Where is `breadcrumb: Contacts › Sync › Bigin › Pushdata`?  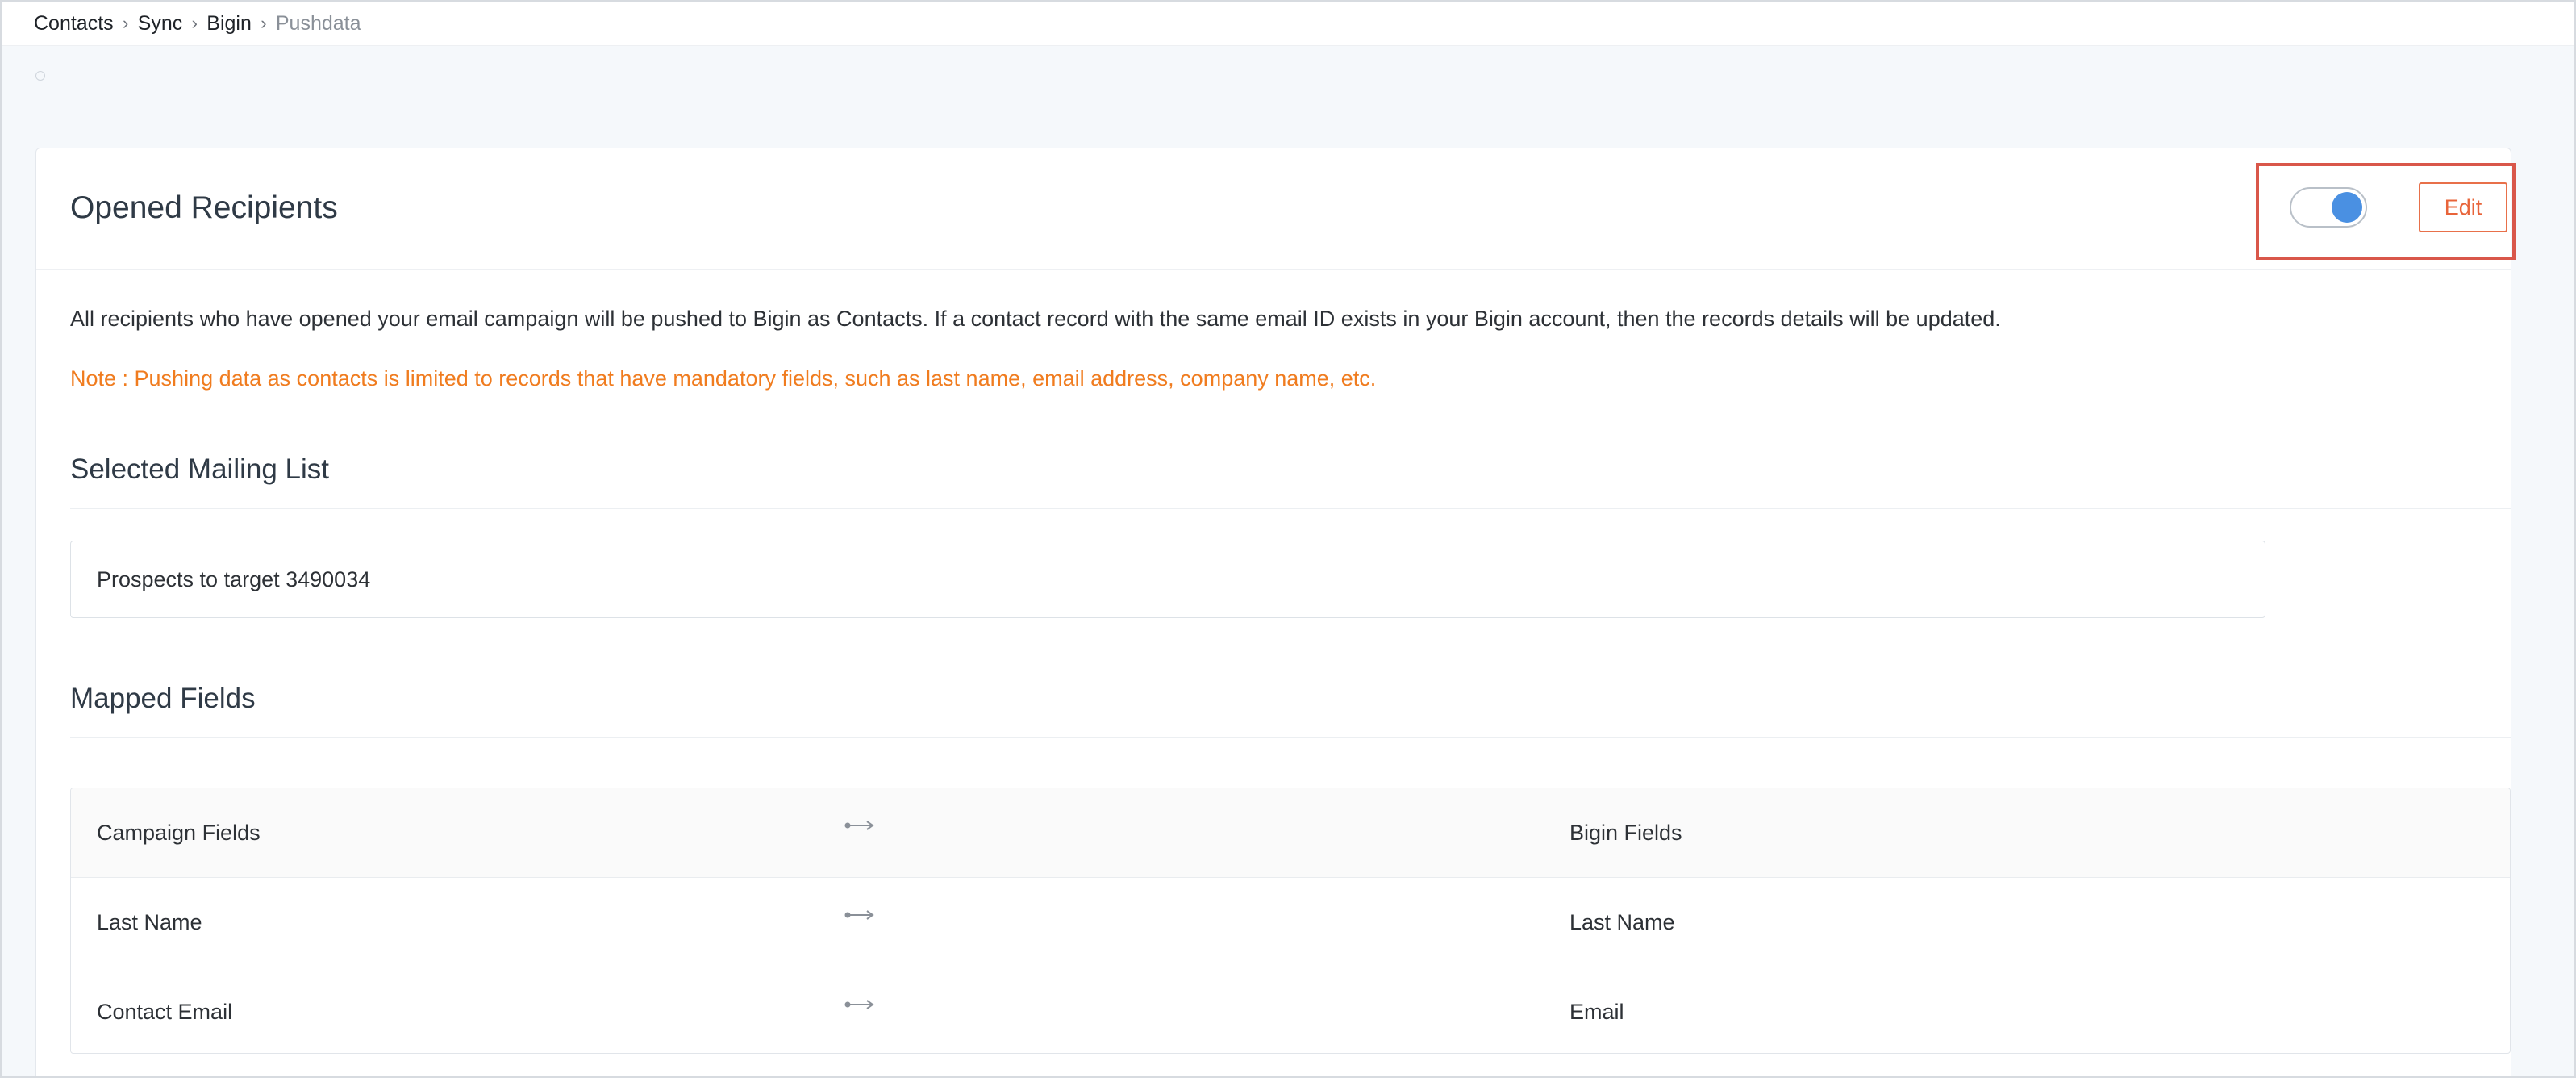
breadcrumb: Contacts › Sync › Bigin › Pushdata is located at coordinates (1288, 24).